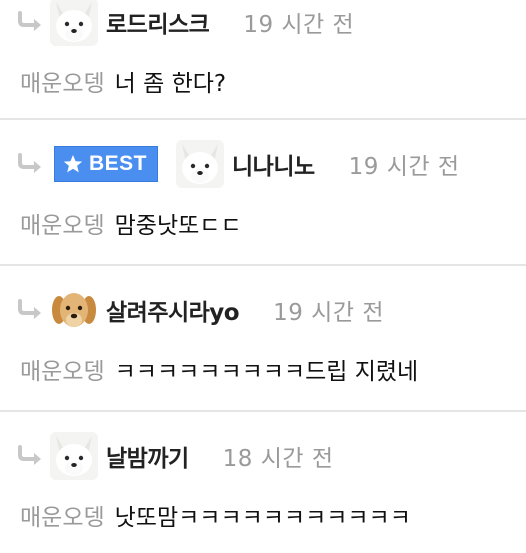 Image resolution: width=526 pixels, height=553 pixels. What do you see at coordinates (173, 310) in the screenshot?
I see `nickname: 살려주시라yo` at bounding box center [173, 310].